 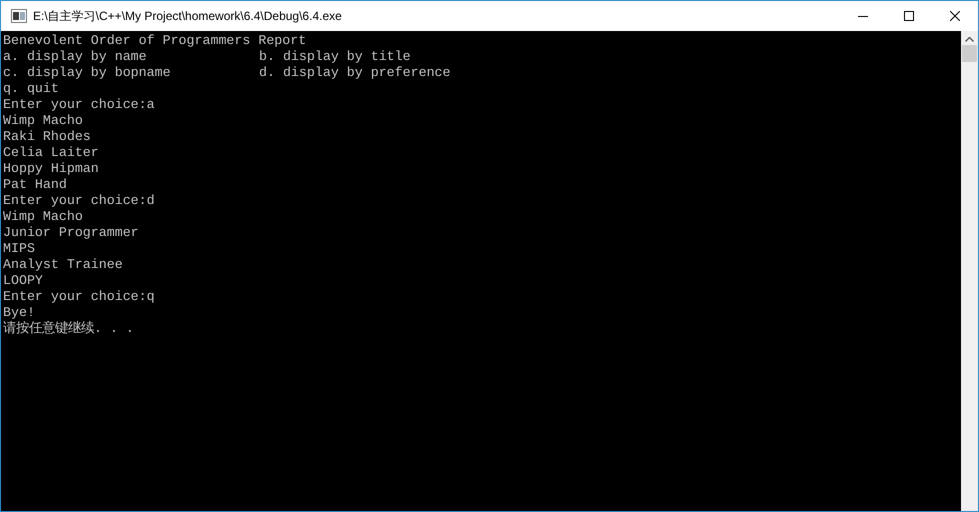 I want to click on scrollbar-thumb, so click(x=969, y=53).